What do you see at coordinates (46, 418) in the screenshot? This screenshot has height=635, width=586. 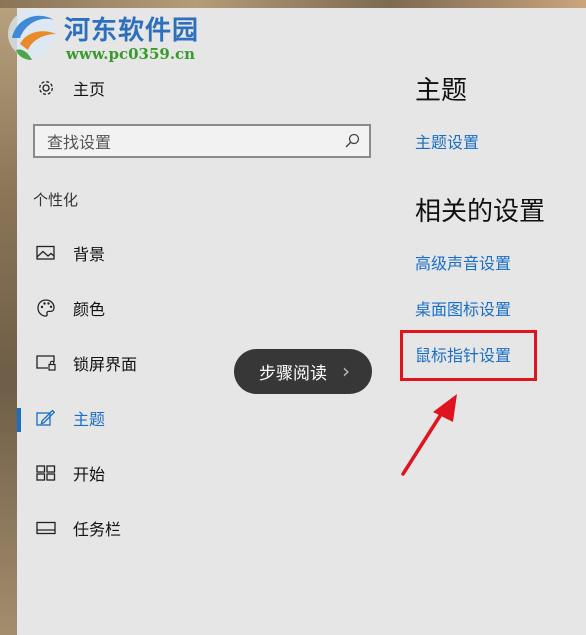 I see `theme-icon` at bounding box center [46, 418].